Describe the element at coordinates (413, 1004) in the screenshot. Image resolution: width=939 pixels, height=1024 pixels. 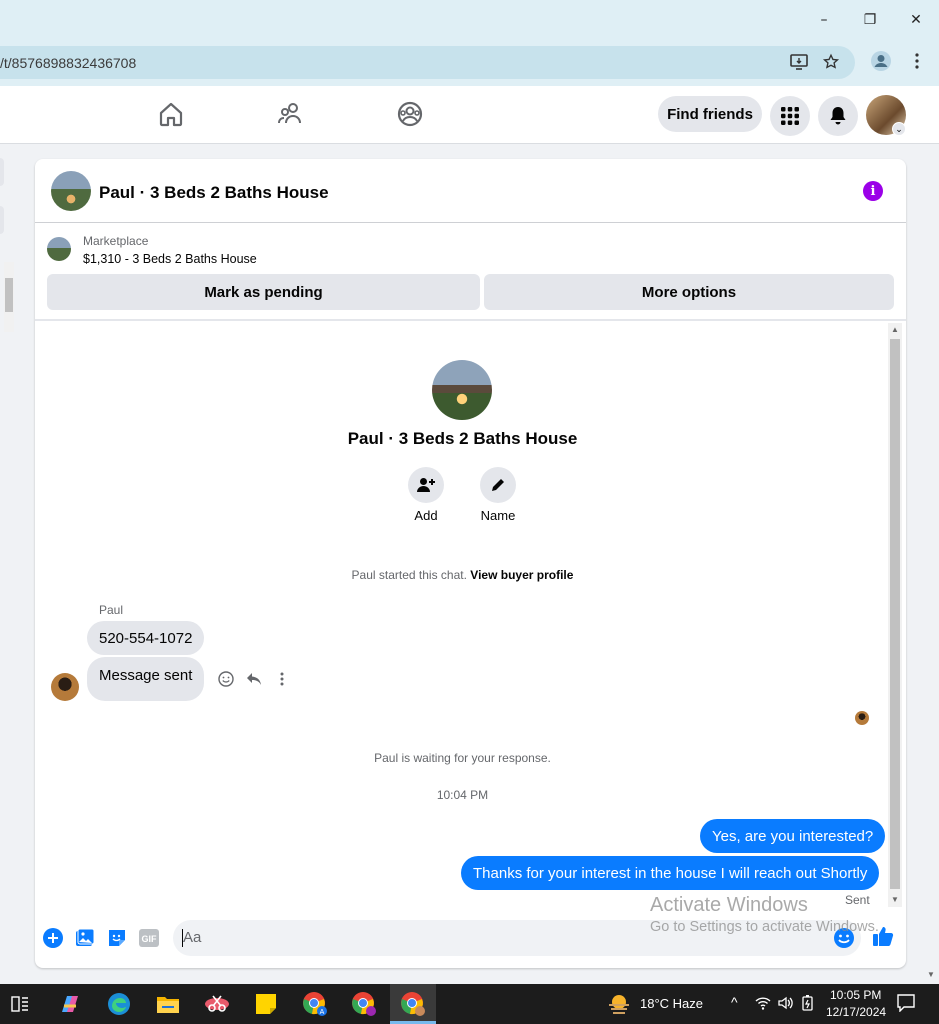
I see `chrome-profile-c-icon` at that location.